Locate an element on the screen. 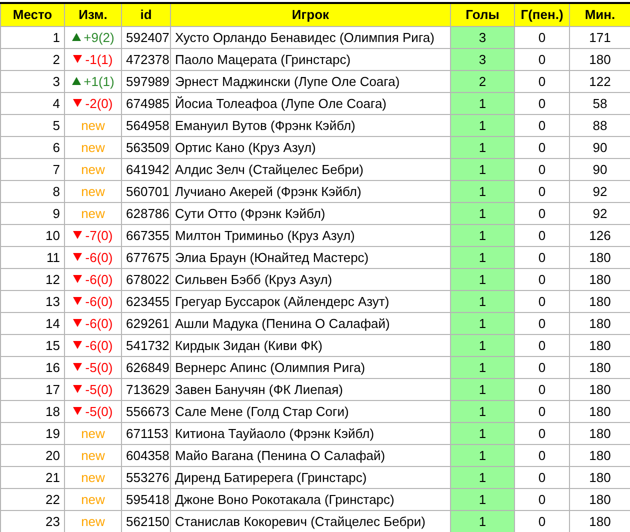  column-header: Мин. is located at coordinates (600, 14).